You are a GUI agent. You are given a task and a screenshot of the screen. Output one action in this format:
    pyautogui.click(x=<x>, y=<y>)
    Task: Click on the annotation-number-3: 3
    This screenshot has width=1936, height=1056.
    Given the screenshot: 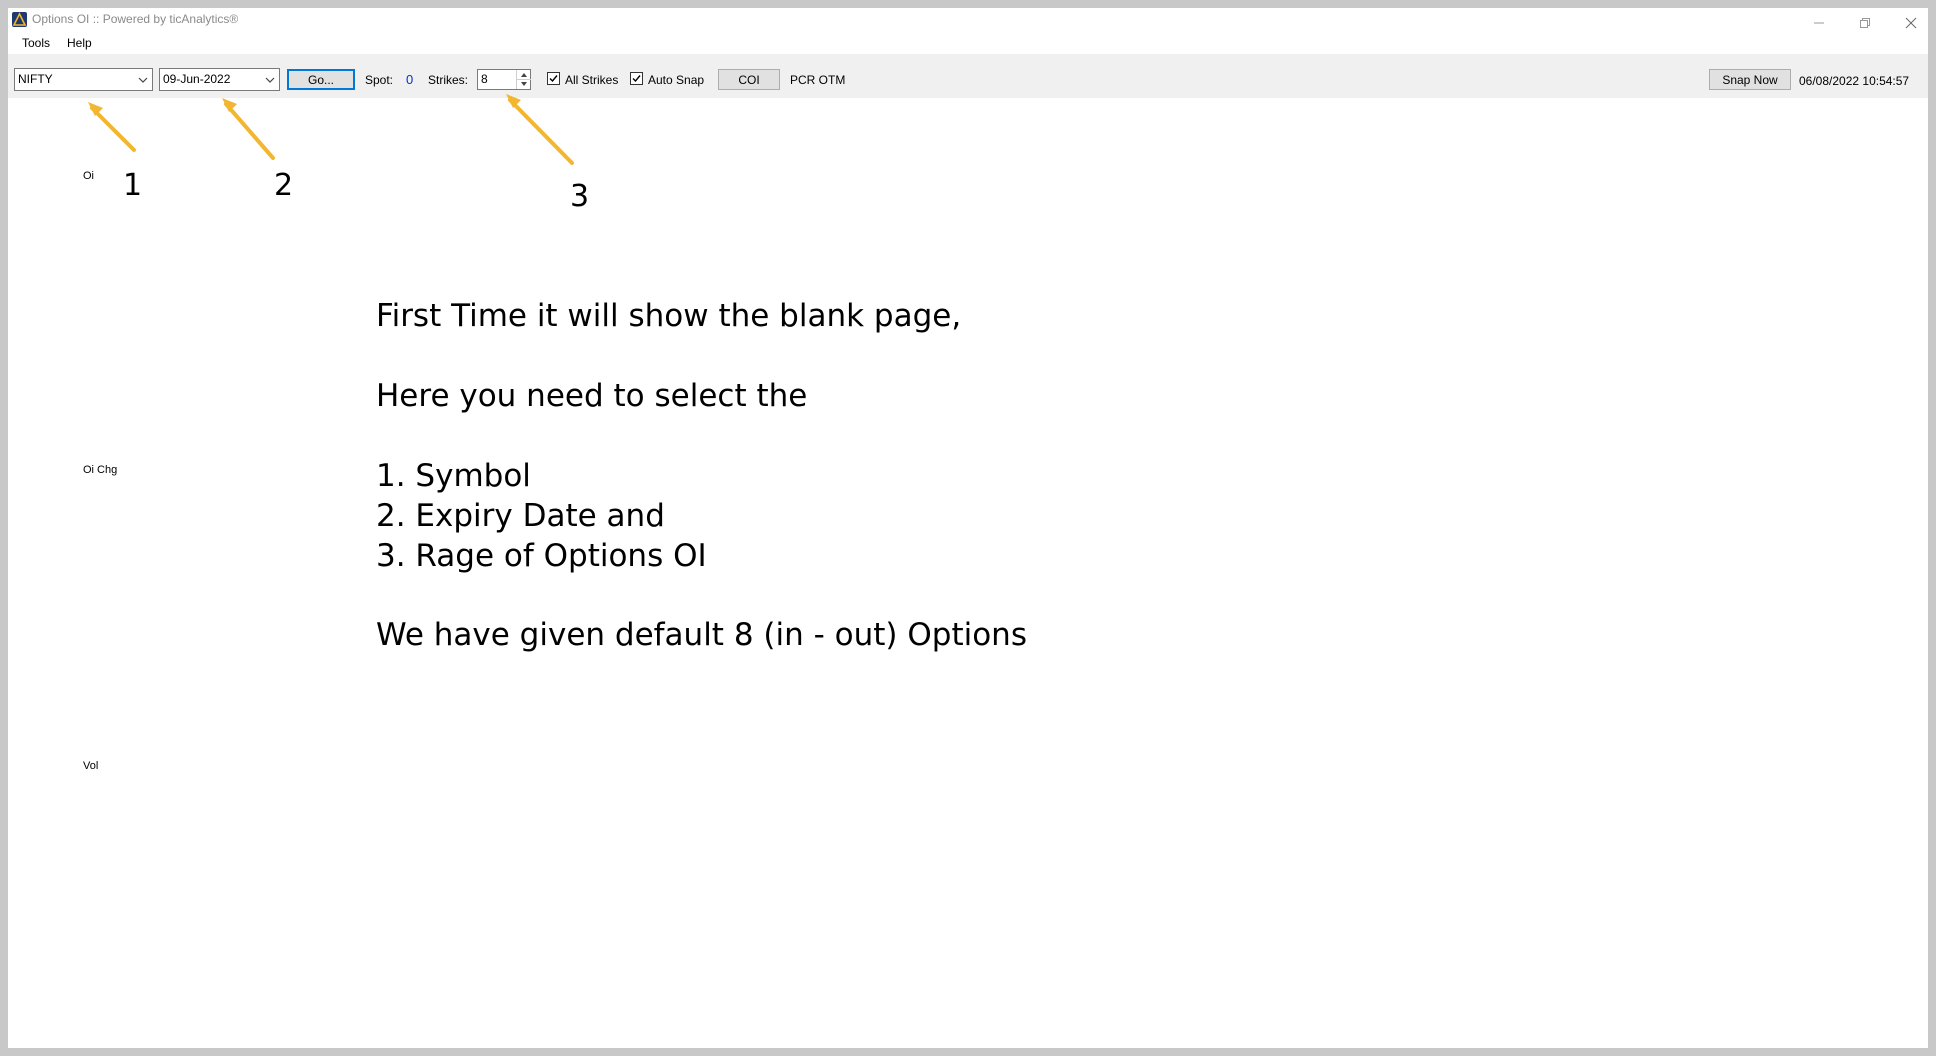 What is the action you would take?
    pyautogui.click(x=580, y=196)
    